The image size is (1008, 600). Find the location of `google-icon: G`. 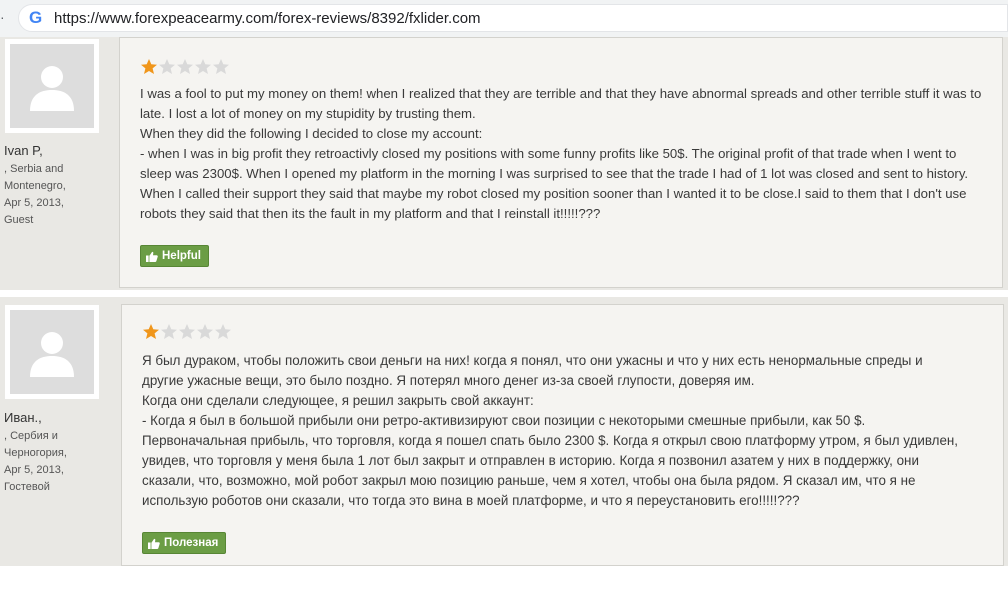

google-icon: G is located at coordinates (36, 17).